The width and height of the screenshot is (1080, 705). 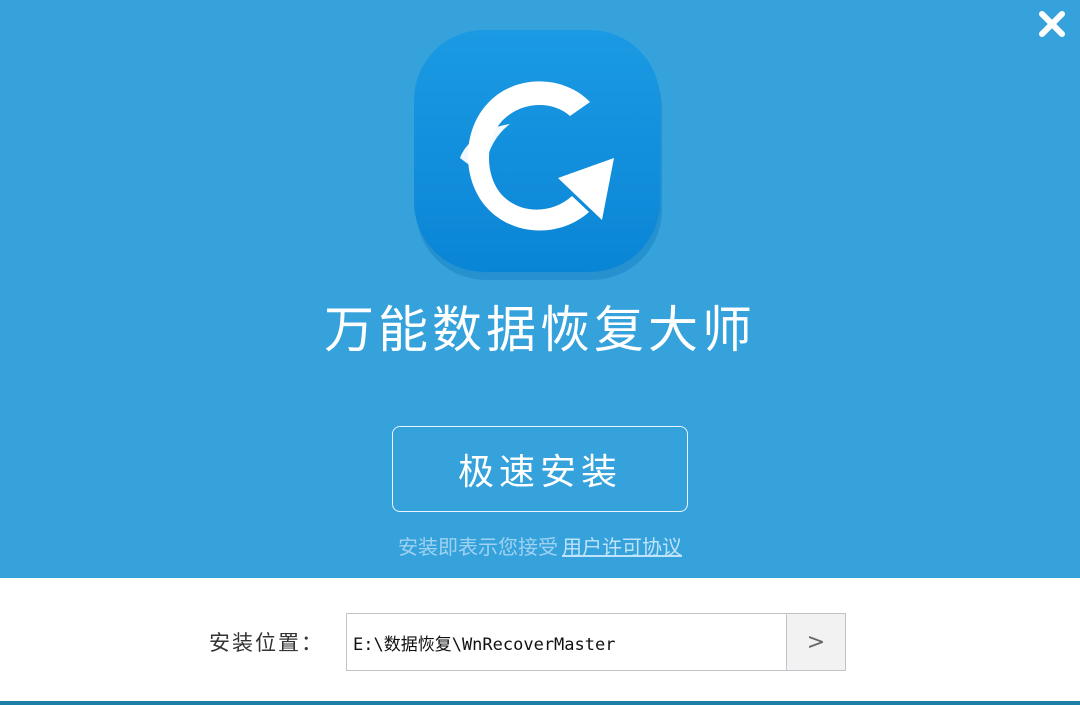 I want to click on agreement-text: 安装即表示您接受, so click(x=478, y=547).